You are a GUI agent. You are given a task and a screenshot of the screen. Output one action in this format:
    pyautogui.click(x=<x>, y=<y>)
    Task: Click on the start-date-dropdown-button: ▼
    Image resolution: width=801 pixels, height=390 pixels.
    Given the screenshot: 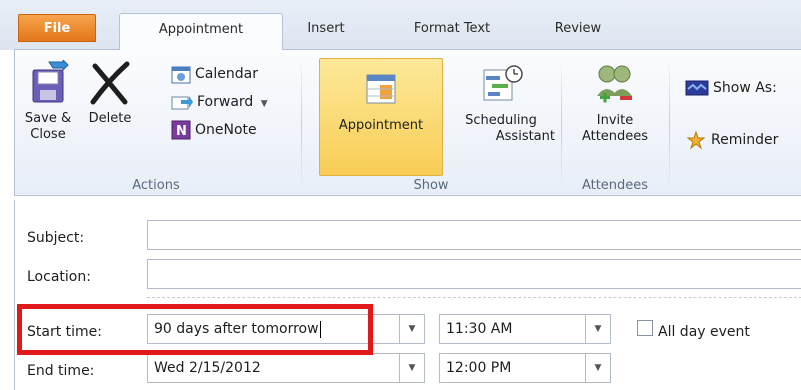 What is the action you would take?
    pyautogui.click(x=412, y=329)
    